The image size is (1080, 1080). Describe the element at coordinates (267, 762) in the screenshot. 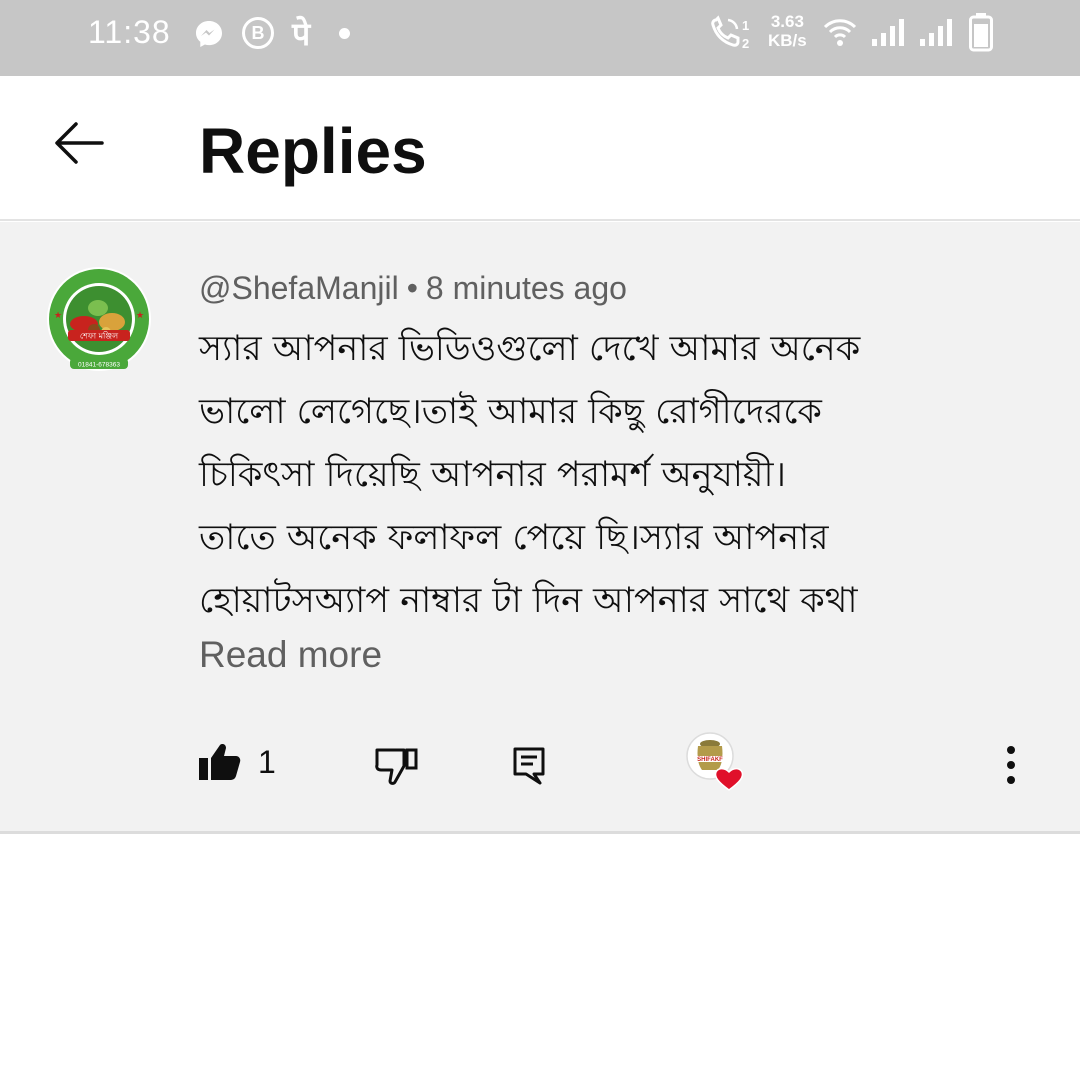

I see `like-count: 1` at that location.